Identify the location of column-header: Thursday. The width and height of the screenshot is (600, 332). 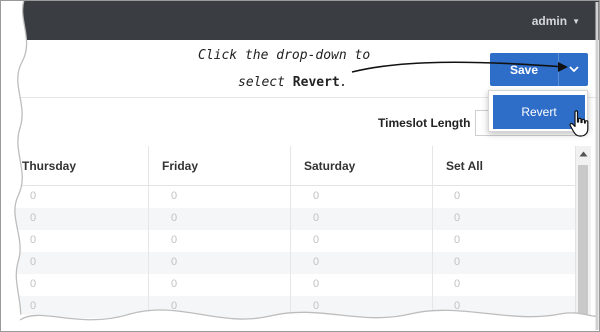
(49, 166).